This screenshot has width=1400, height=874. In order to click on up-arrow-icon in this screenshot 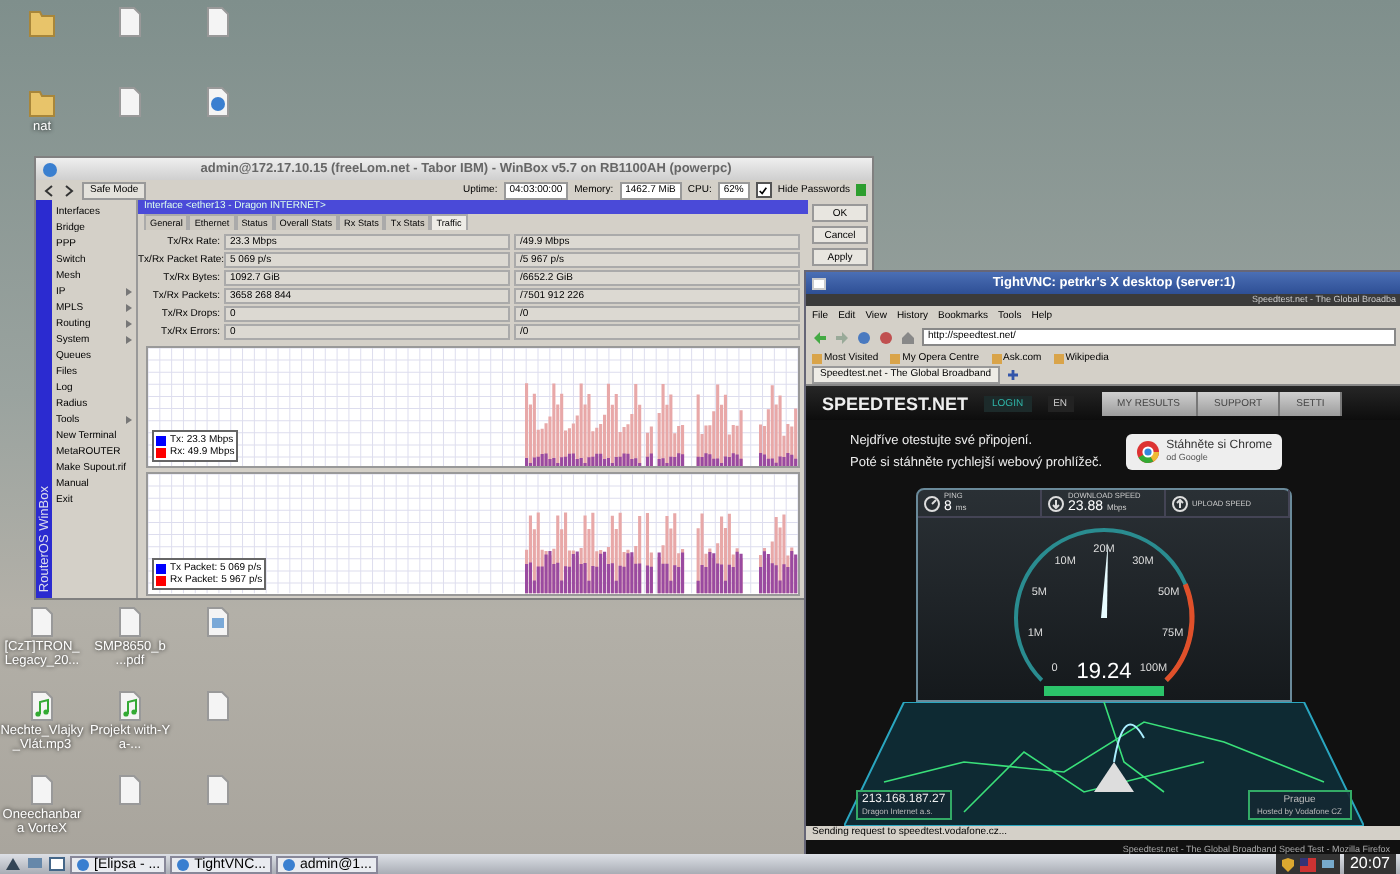, I will do `click(1180, 503)`.